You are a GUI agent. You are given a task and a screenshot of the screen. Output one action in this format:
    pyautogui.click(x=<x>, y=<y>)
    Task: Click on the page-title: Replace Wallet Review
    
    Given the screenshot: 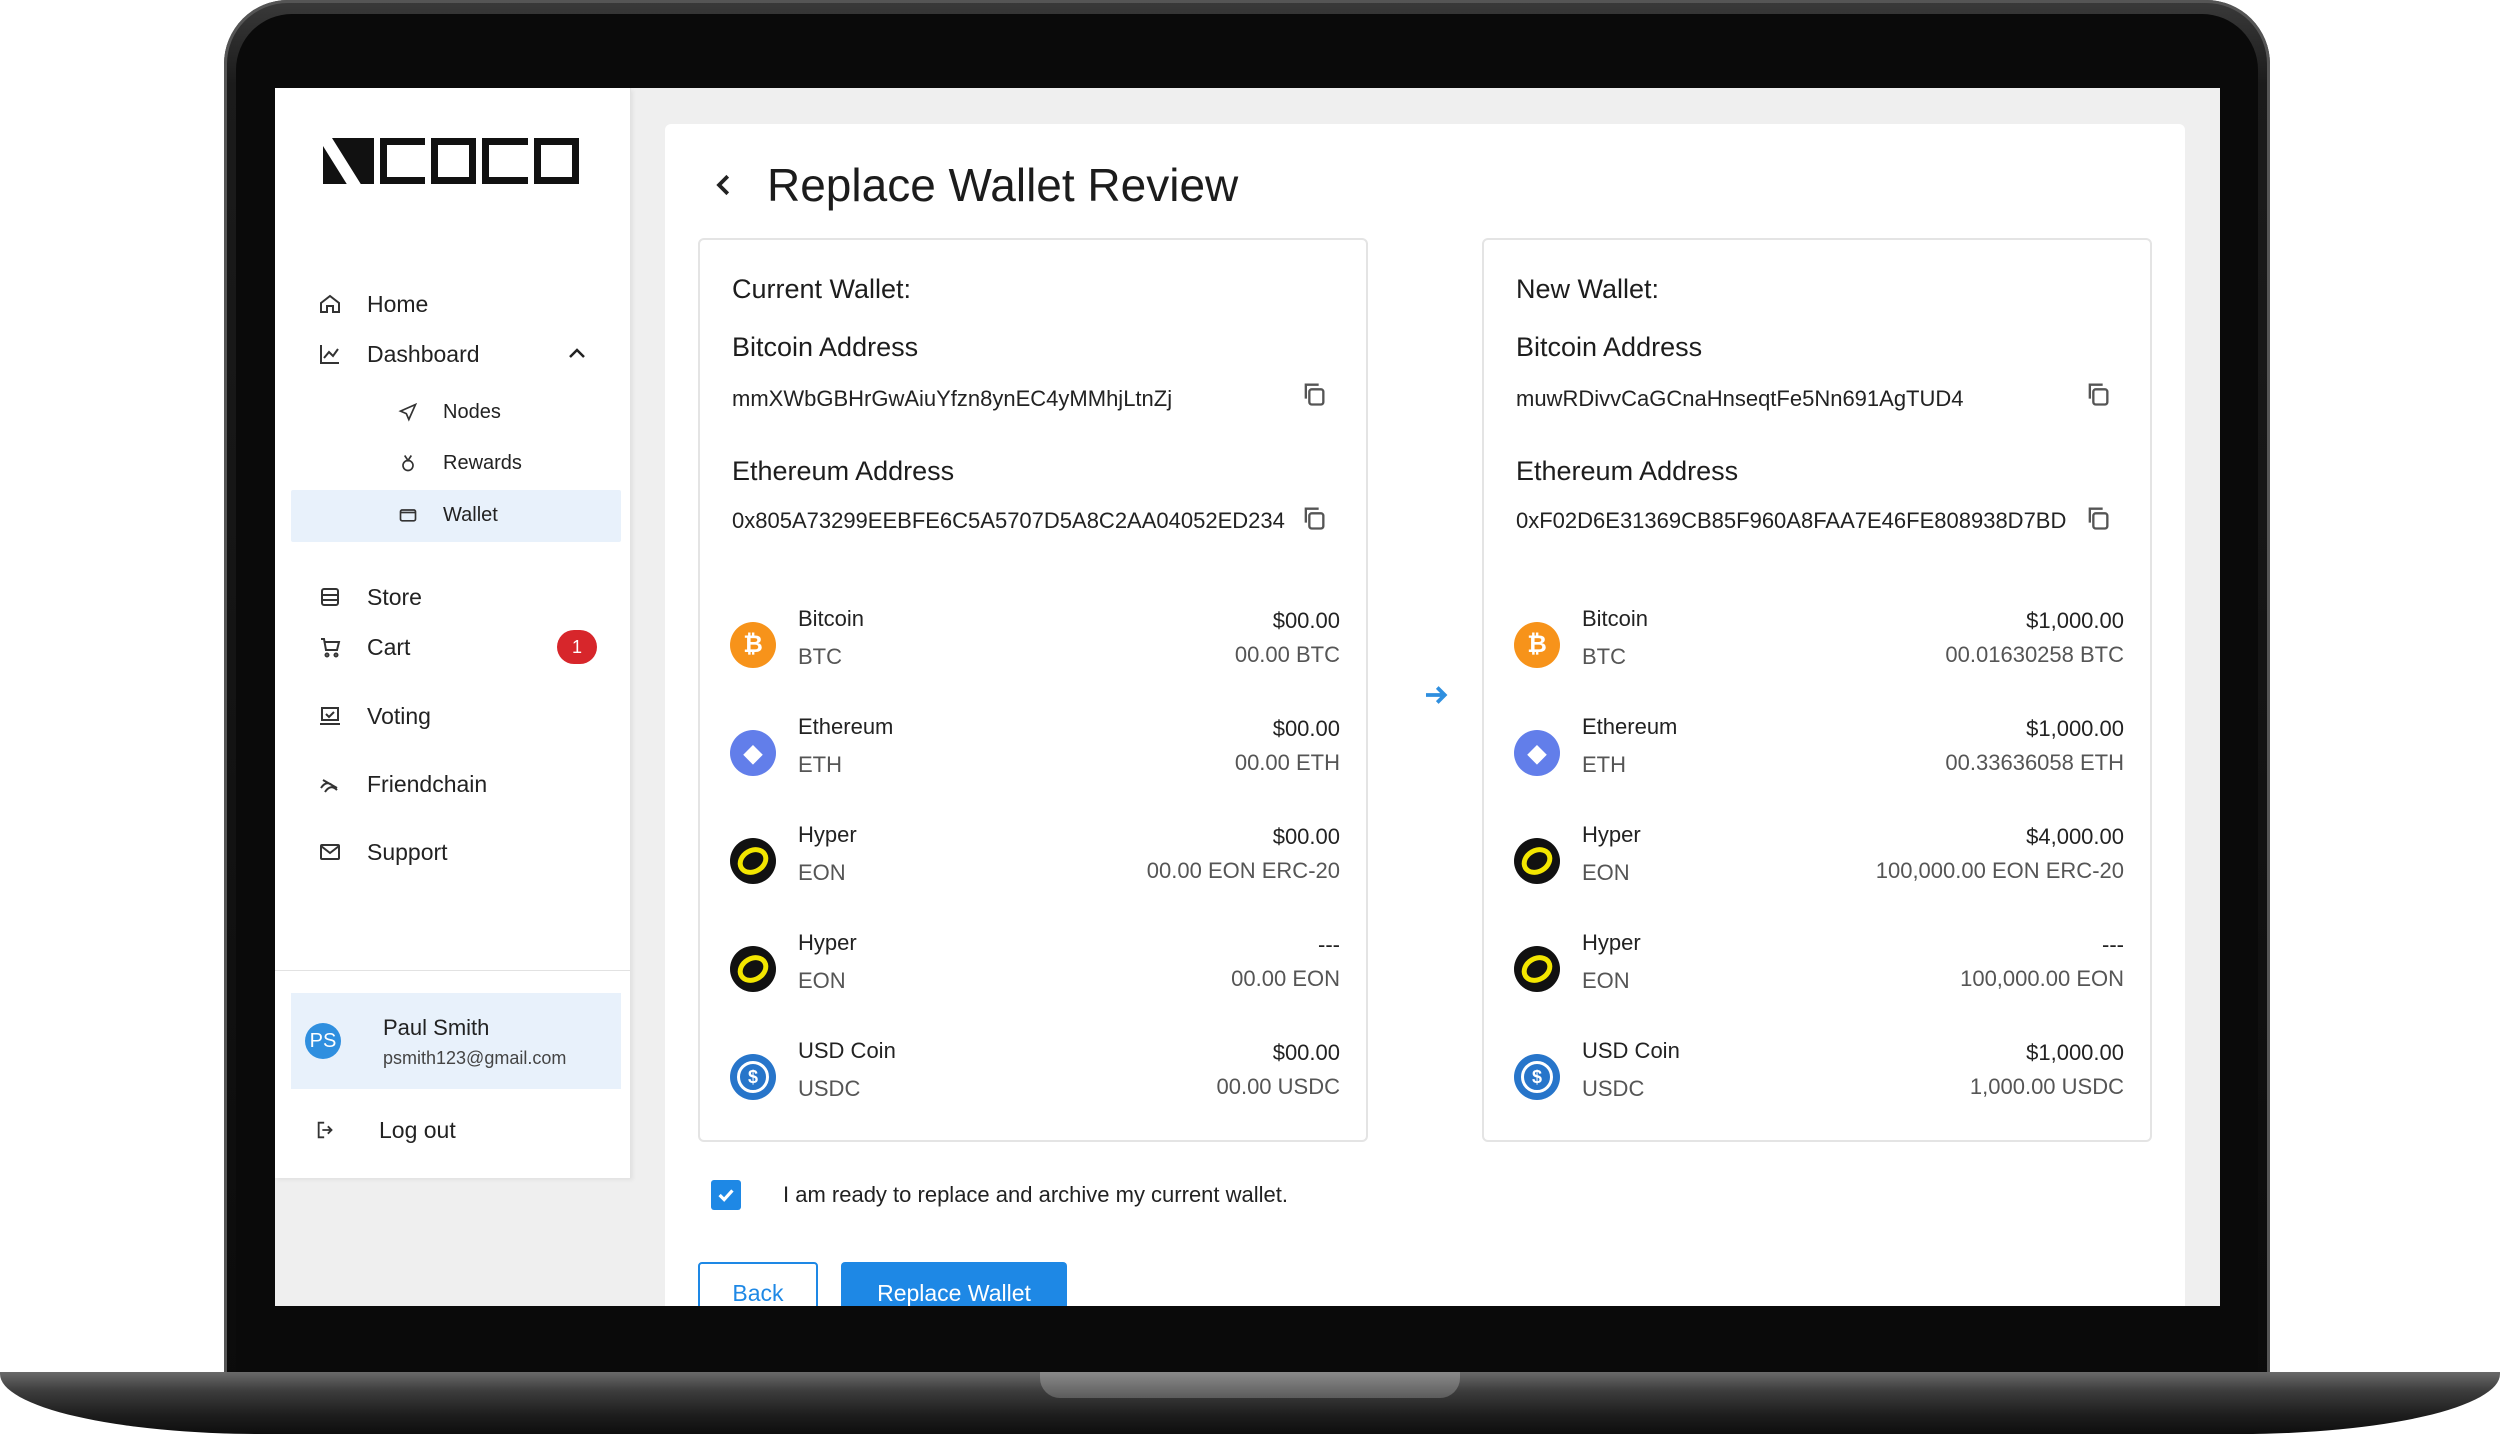 What is the action you would take?
    pyautogui.click(x=1003, y=185)
    